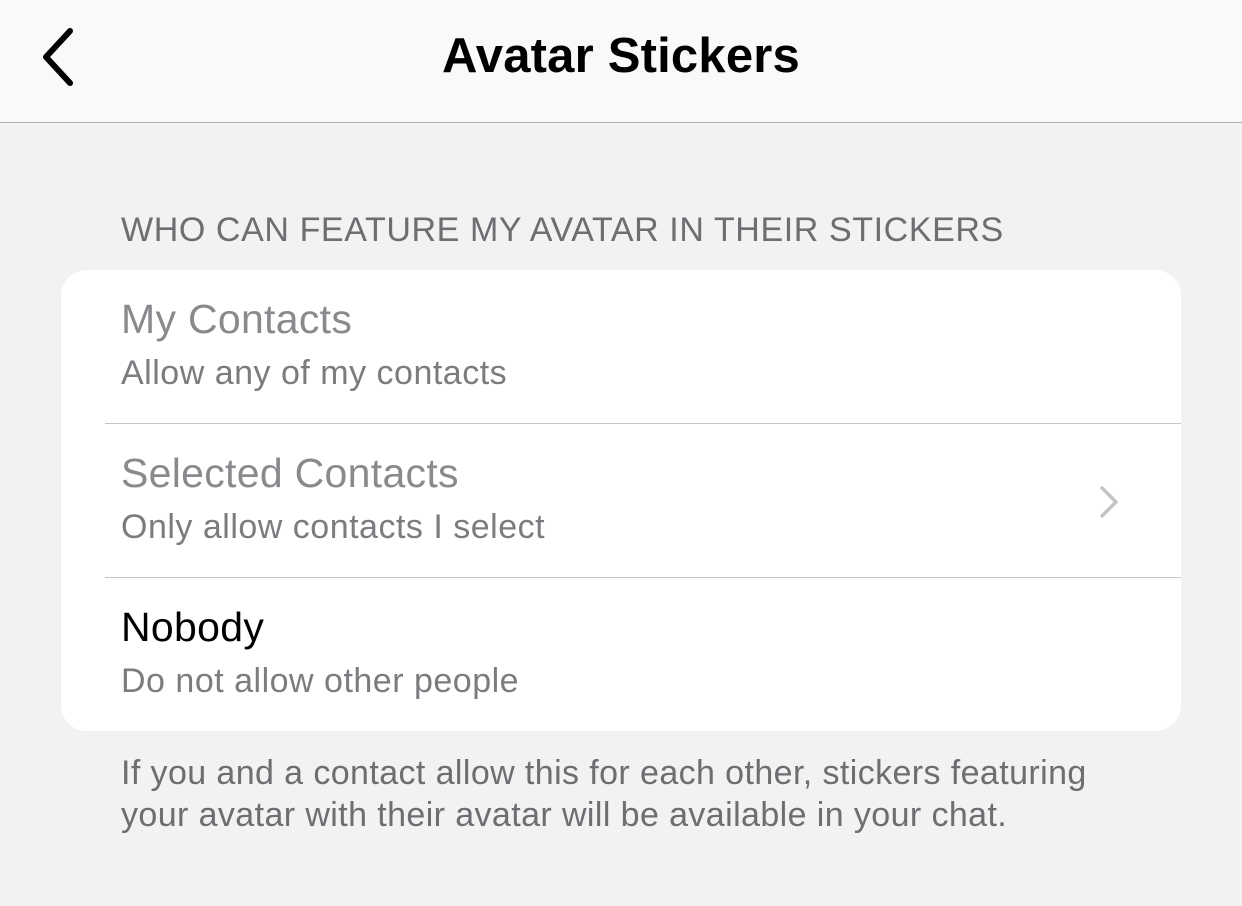 This screenshot has height=906, width=1242. Describe the element at coordinates (193, 627) in the screenshot. I see `option-title: Nobody` at that location.